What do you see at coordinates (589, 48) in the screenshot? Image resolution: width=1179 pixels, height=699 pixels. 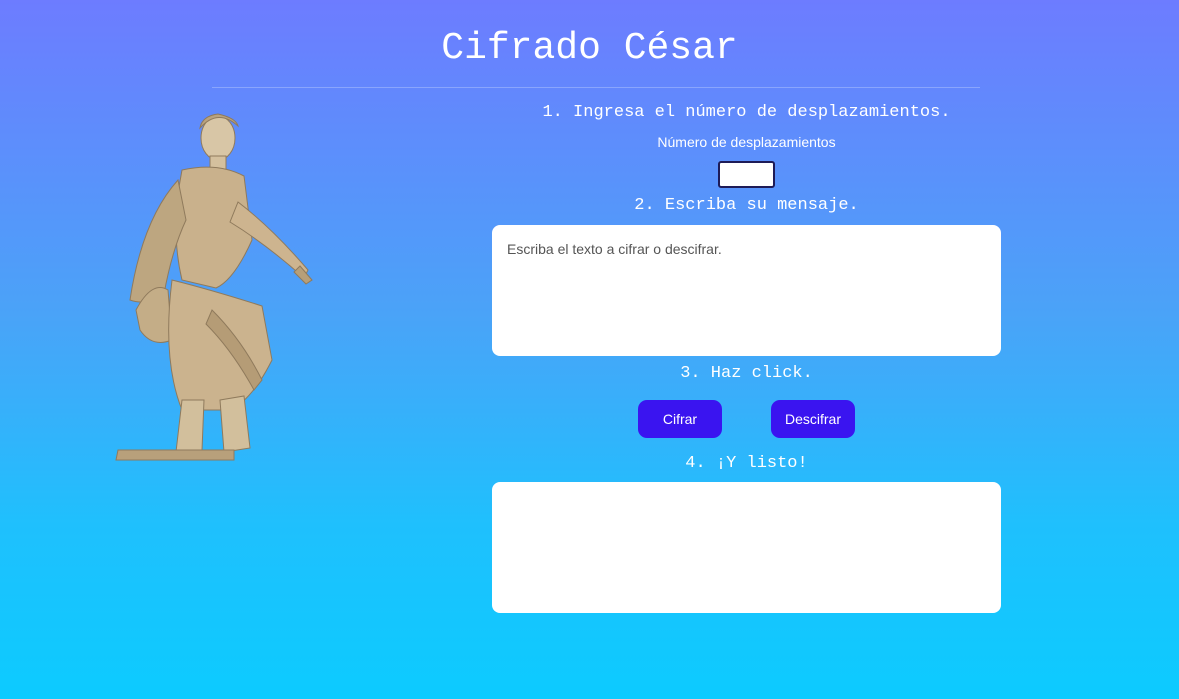 I see `page-title: Cifrado César` at bounding box center [589, 48].